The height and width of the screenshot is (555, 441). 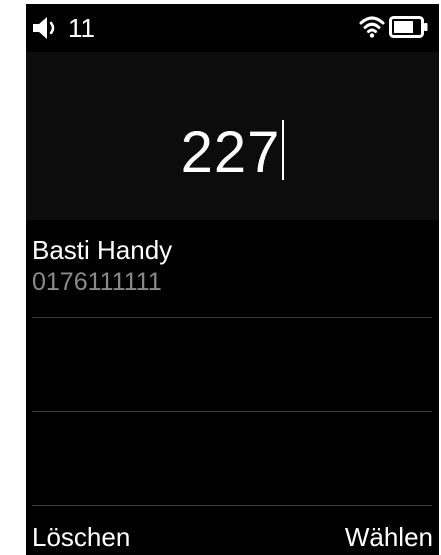 I want to click on contact-name: Basti Handy, so click(x=102, y=250).